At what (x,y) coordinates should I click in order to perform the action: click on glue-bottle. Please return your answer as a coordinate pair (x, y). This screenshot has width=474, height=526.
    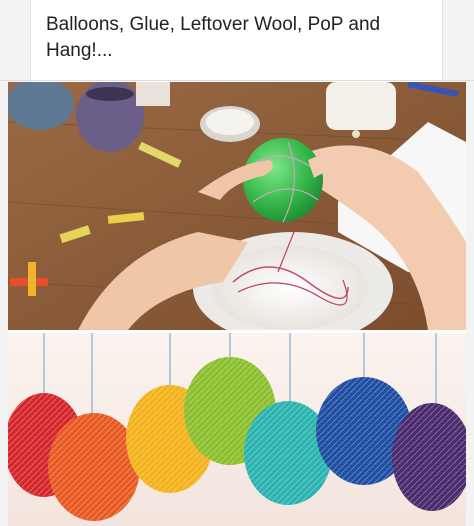
    Looking at the image, I should click on (361, 106).